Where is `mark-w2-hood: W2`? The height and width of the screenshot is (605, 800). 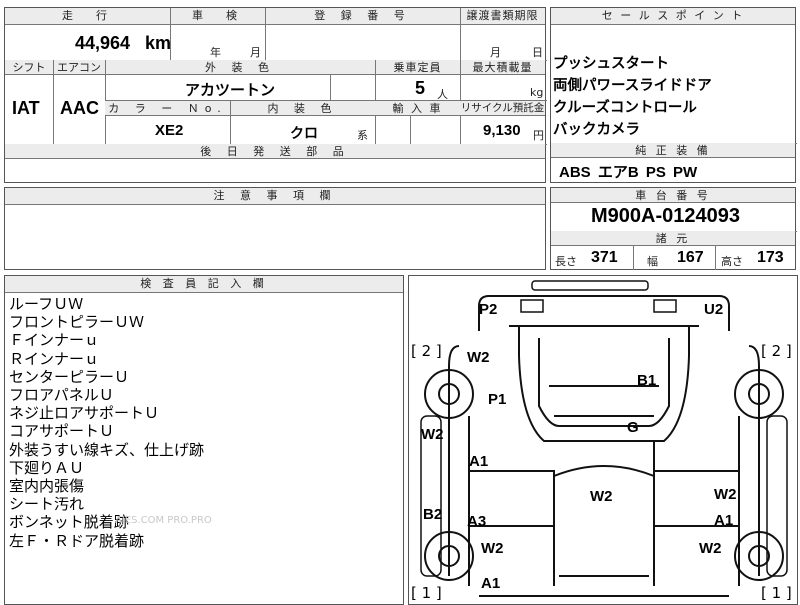
mark-w2-hood: W2 is located at coordinates (601, 496).